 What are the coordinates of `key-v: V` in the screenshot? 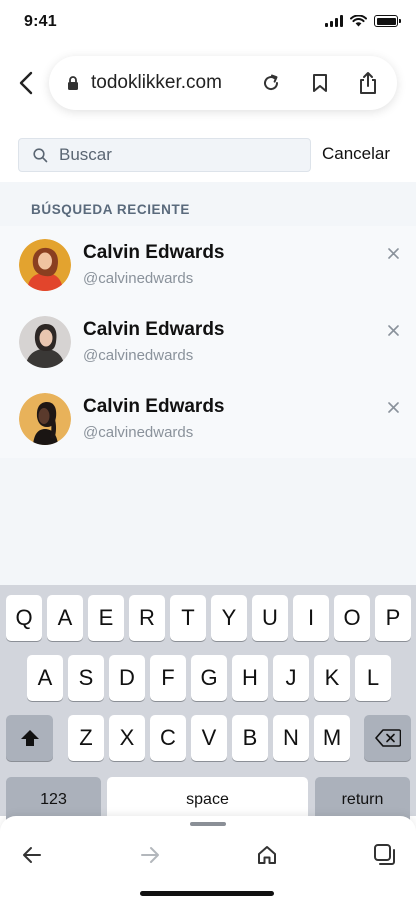 It's located at (209, 738).